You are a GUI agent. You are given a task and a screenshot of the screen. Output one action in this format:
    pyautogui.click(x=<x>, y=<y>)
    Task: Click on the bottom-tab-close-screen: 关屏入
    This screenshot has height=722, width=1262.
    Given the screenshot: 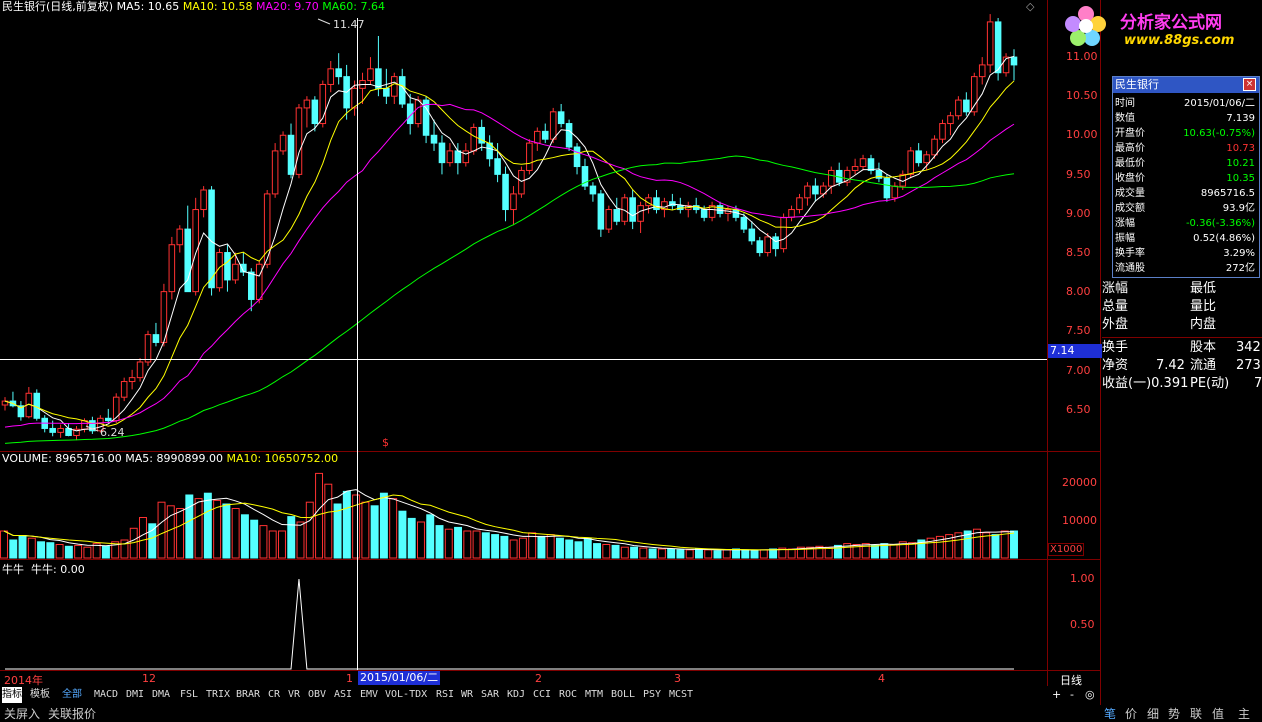 What is the action you would take?
    pyautogui.click(x=22, y=713)
    